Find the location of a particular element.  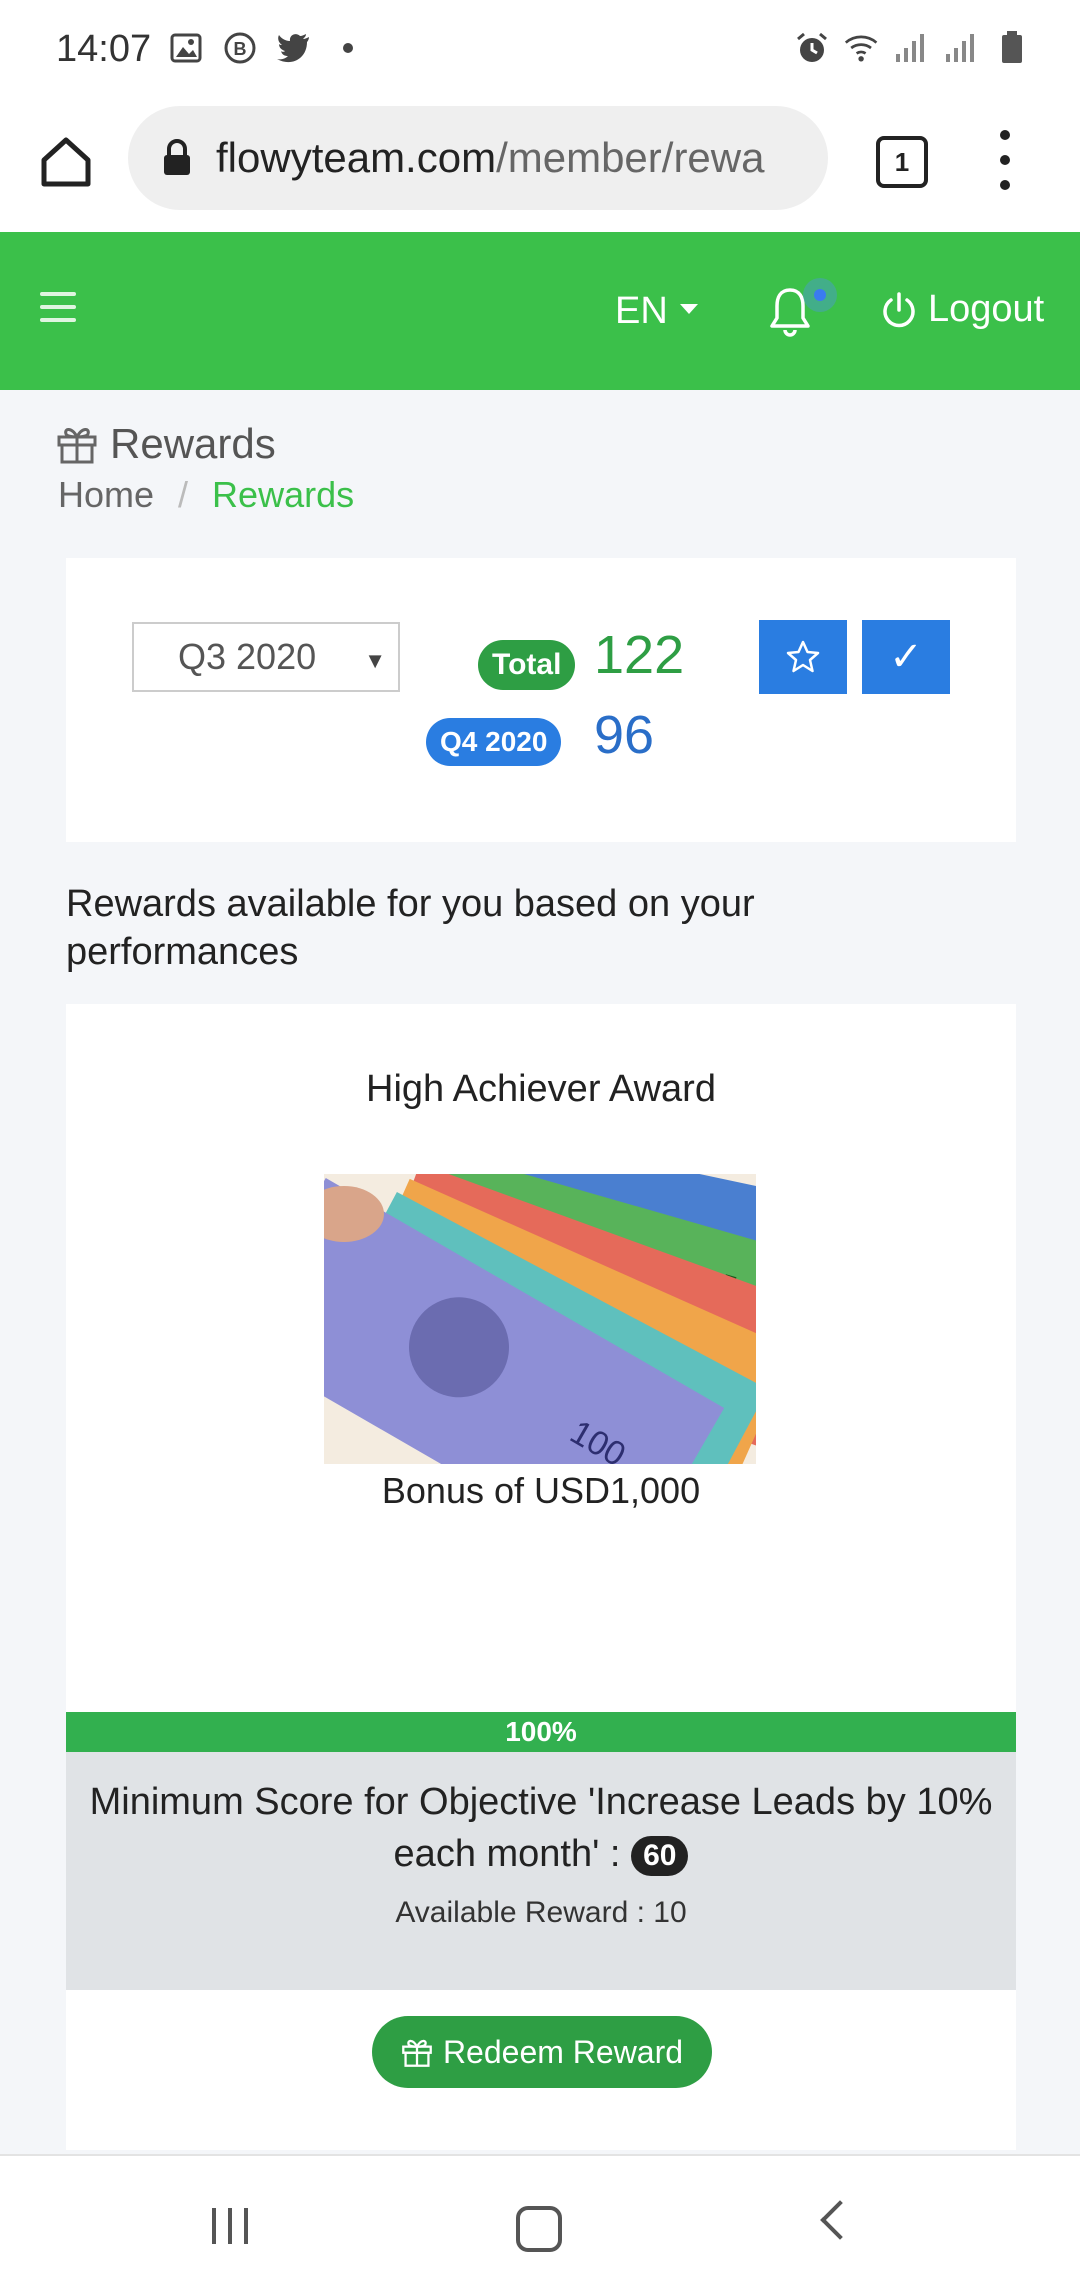

breadcrumb: Home / Rewards is located at coordinates (206, 495).